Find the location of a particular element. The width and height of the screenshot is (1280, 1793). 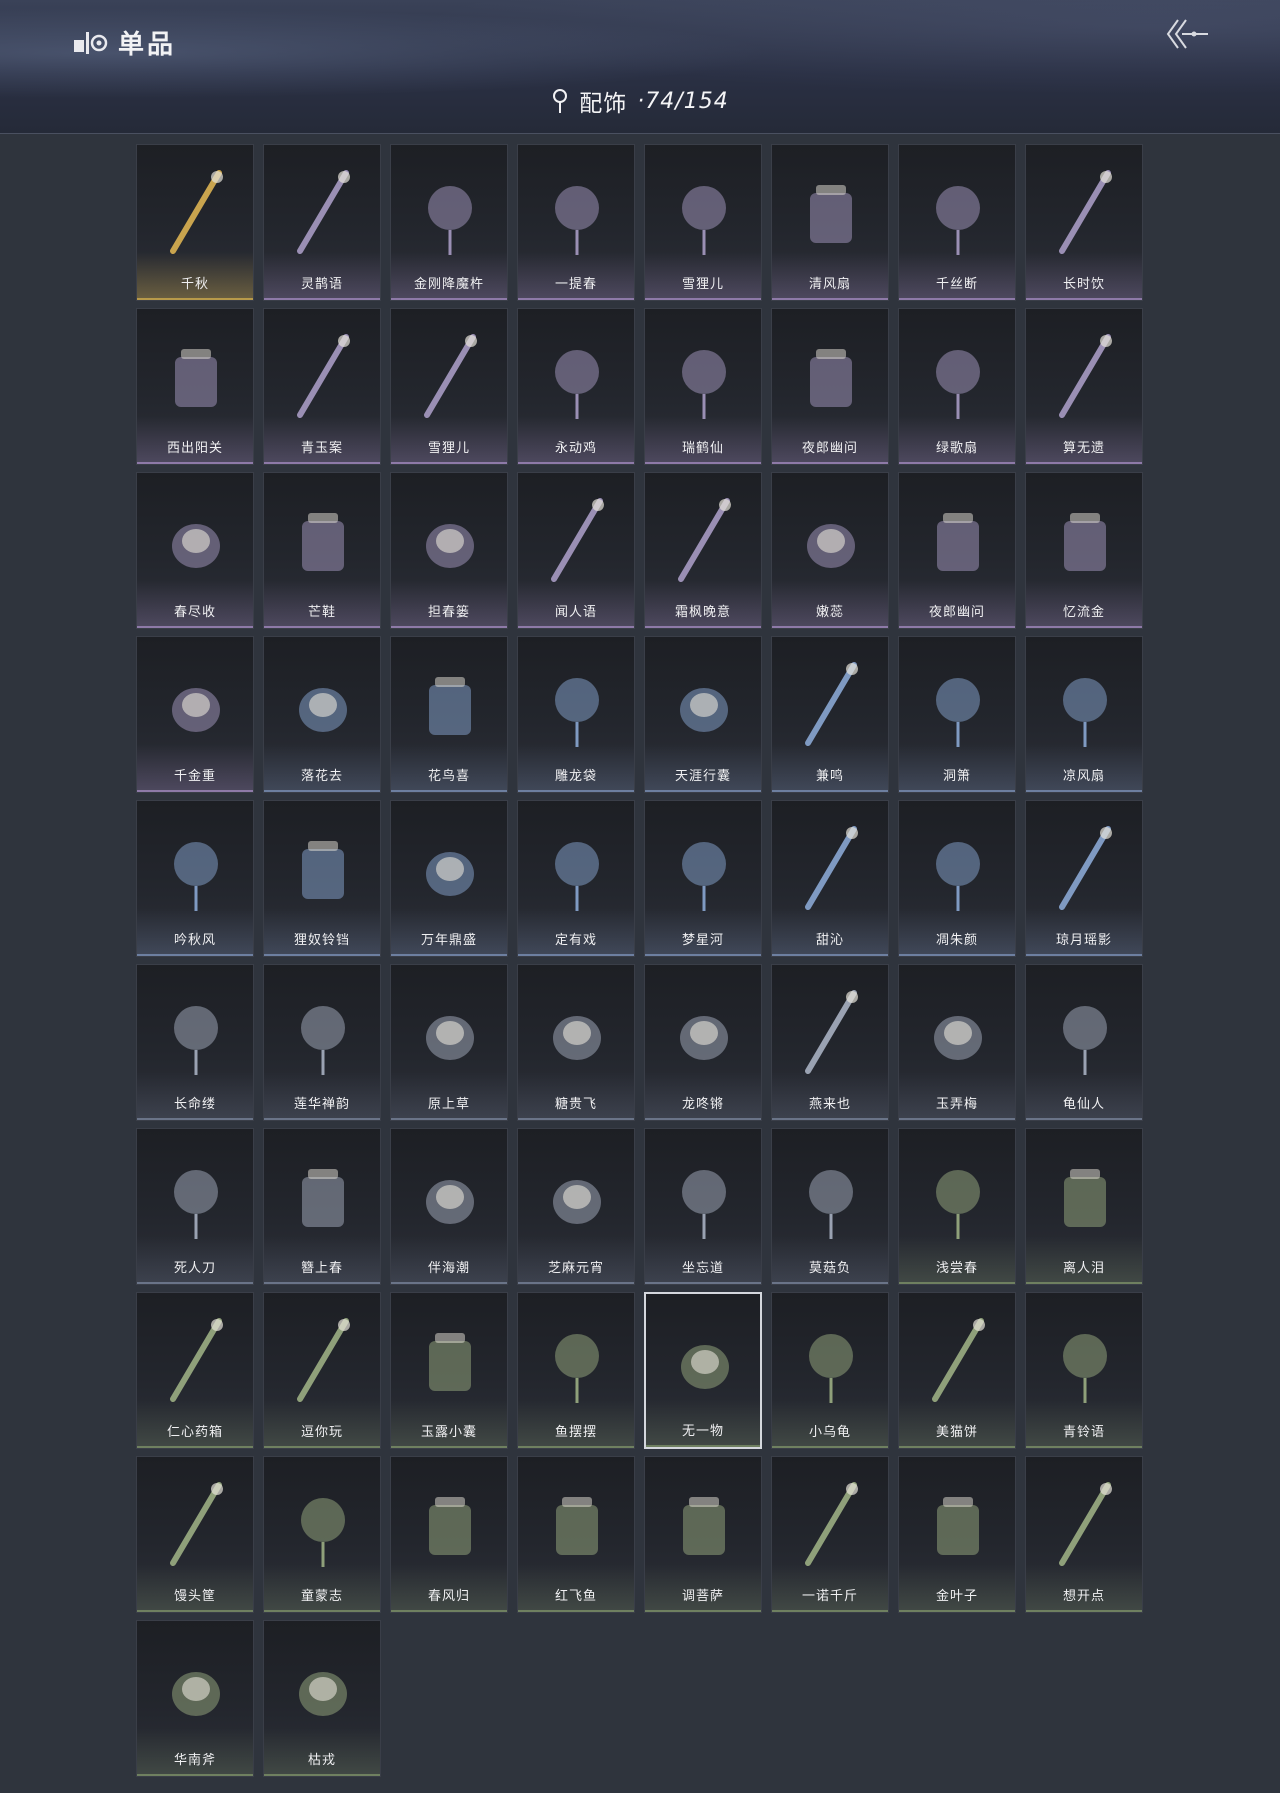

item-card: 浅尝春 is located at coordinates (957, 1206).